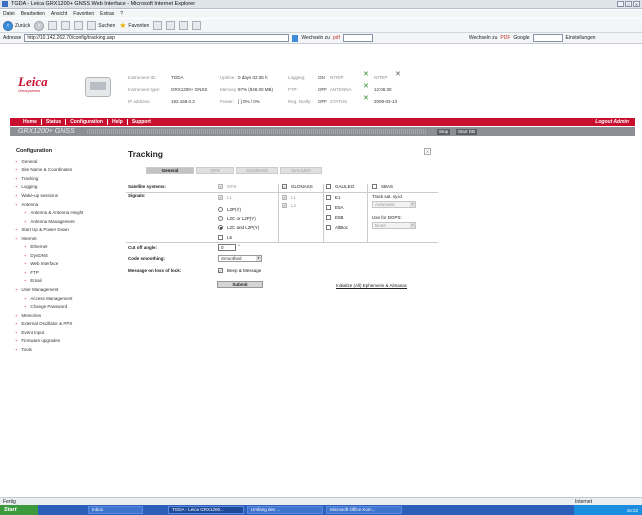  Describe the element at coordinates (157, 38) in the screenshot. I see `url-input: http://10.142.262.70/config/tracking.asp` at that location.